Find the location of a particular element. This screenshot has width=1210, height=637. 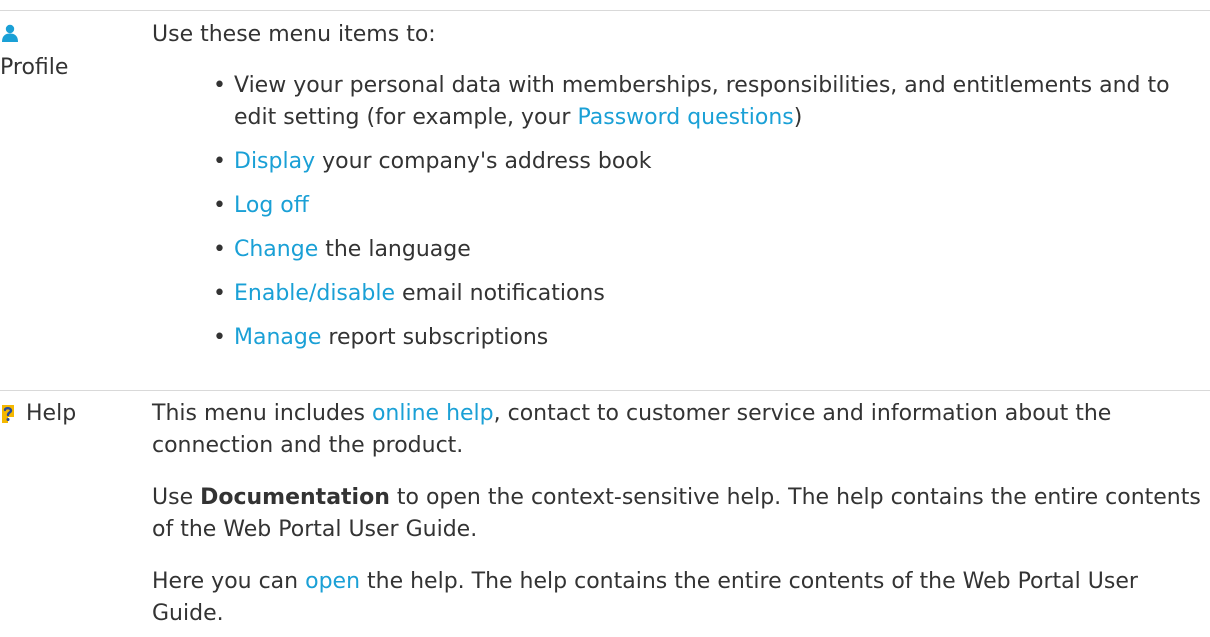

list-item: • Manage report subscriptions is located at coordinates (677, 338).